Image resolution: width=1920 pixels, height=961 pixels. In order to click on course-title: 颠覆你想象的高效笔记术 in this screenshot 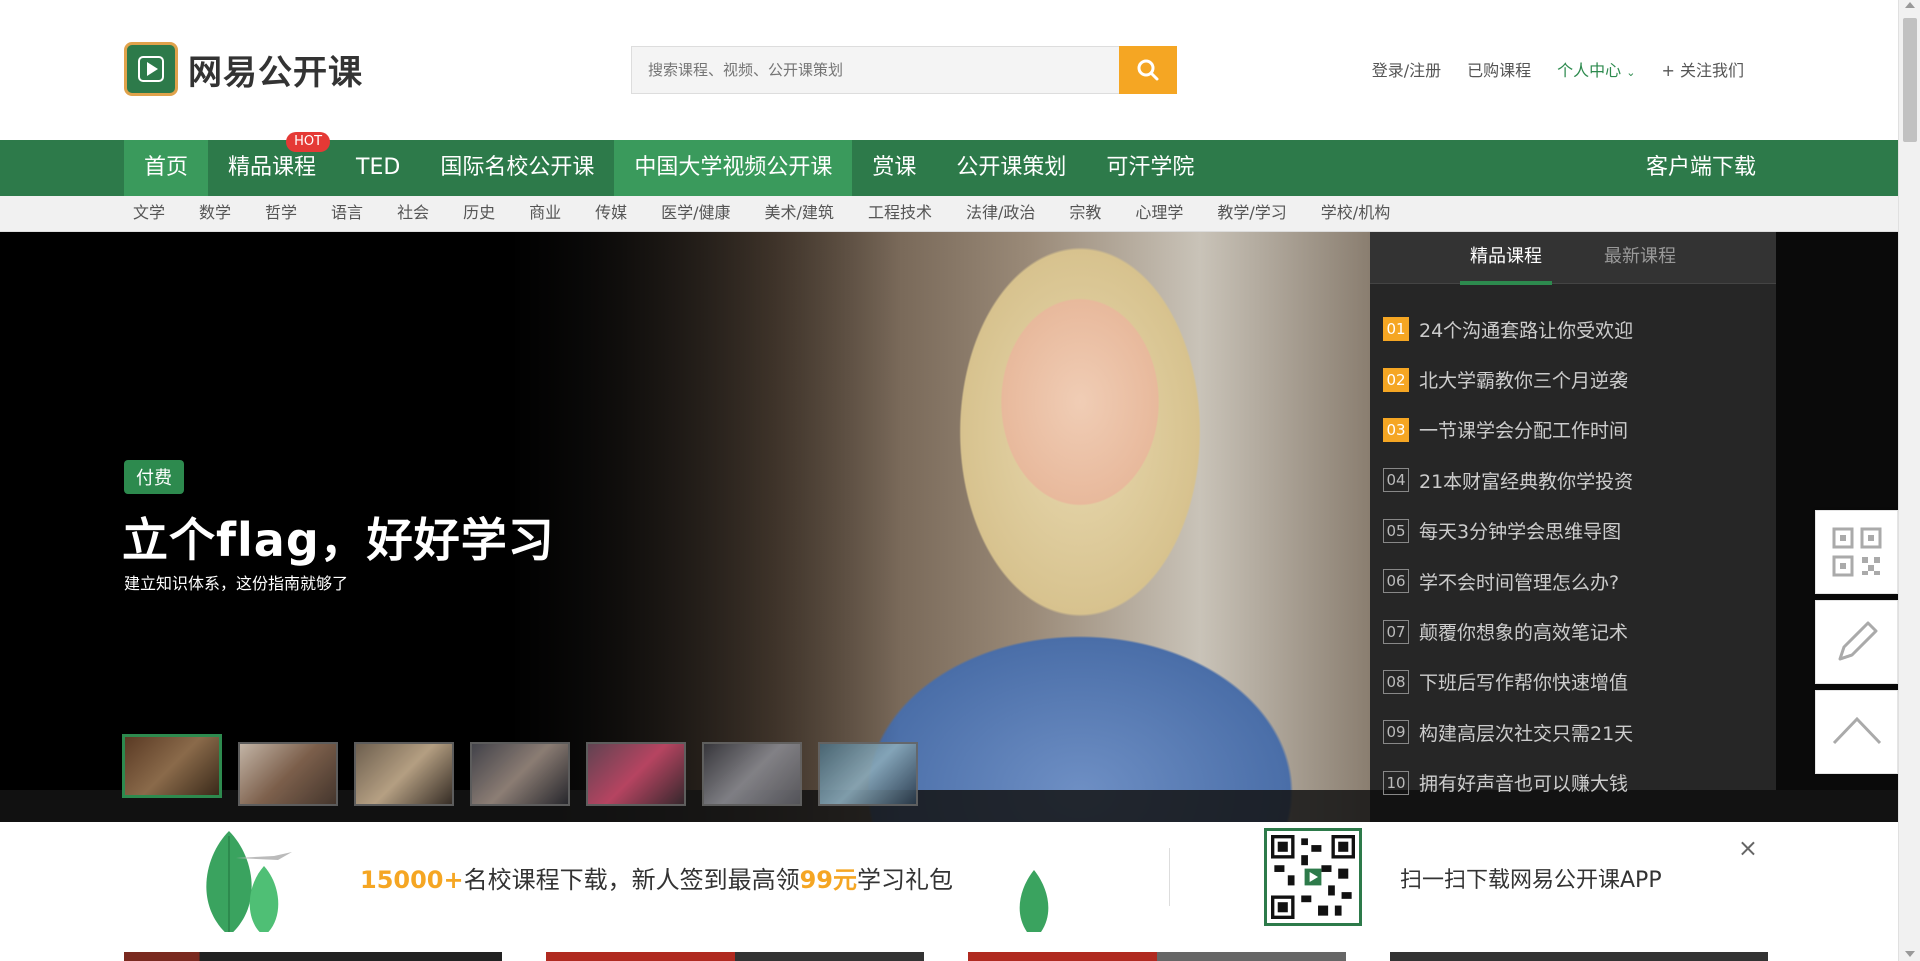, I will do `click(1524, 633)`.